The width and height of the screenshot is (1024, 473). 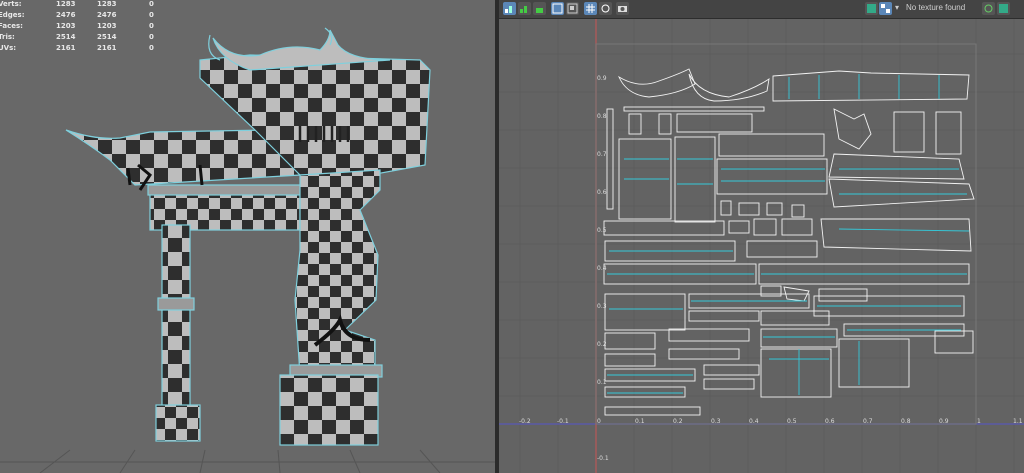 I want to click on uv-refresh-icon, so click(x=988, y=8).